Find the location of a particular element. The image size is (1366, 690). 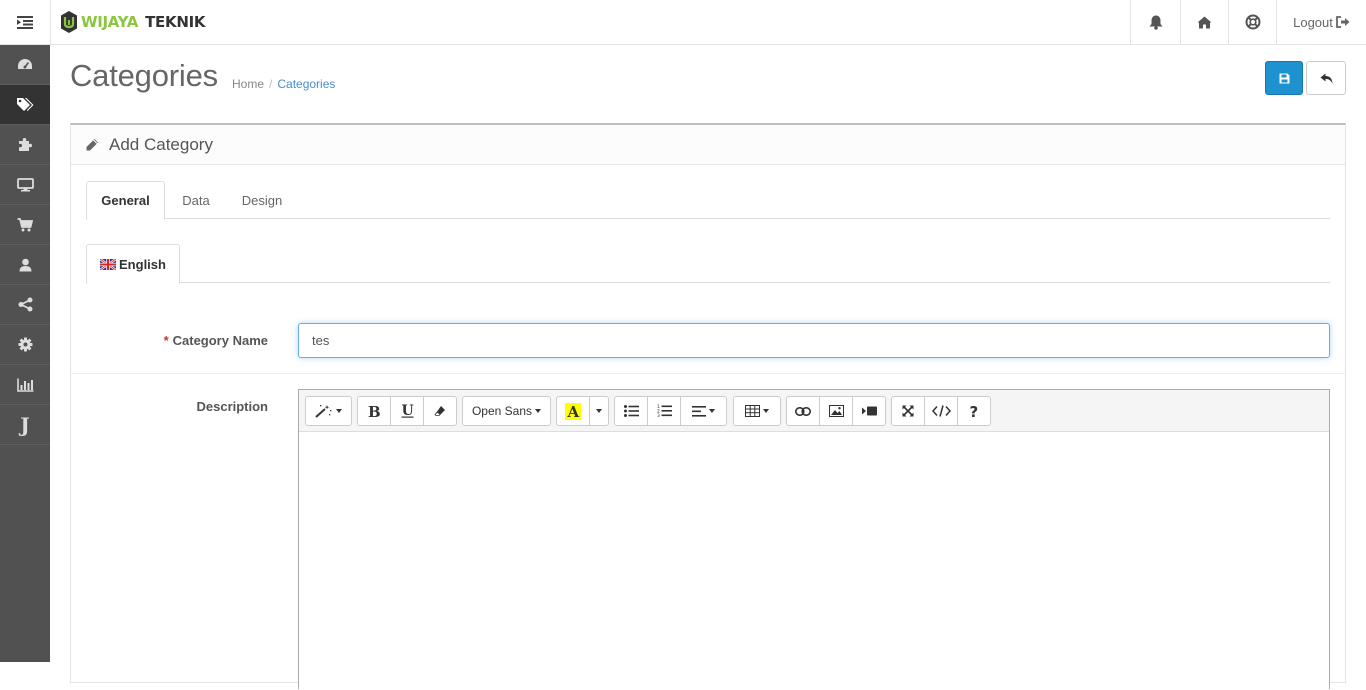

insert-video-button is located at coordinates (869, 411).